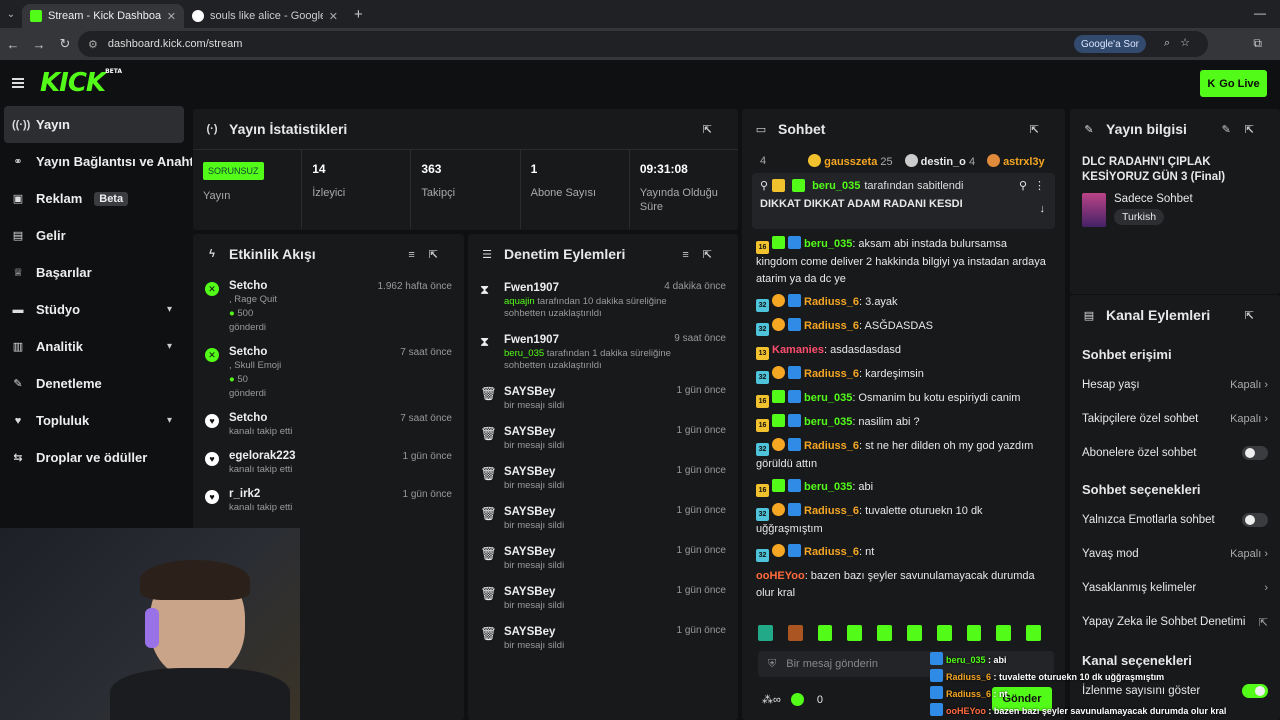  I want to click on minimize-icon: —, so click(1260, 13).